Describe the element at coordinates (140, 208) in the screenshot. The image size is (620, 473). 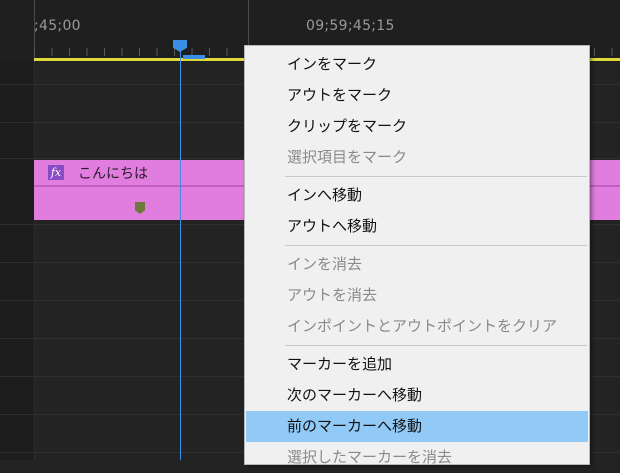
I see `clip-marker-icon` at that location.